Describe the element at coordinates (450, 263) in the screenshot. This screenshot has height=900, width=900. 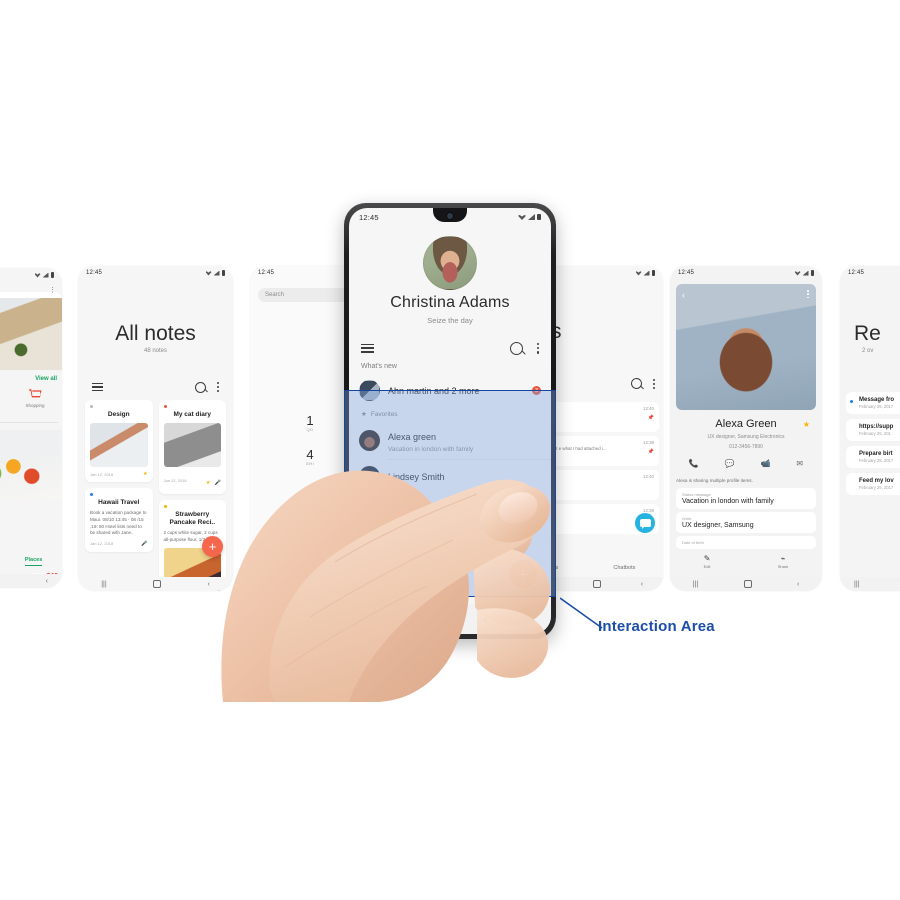
I see `profile-avatar` at that location.